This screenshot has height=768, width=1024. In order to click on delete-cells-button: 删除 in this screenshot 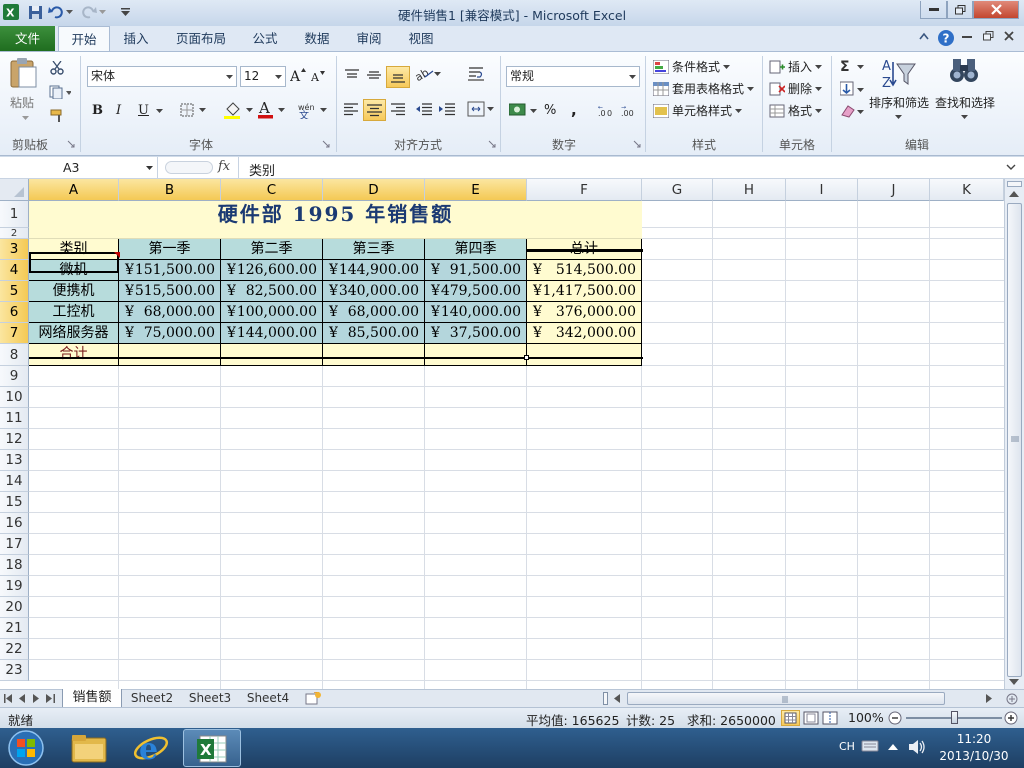, I will do `click(796, 88)`.